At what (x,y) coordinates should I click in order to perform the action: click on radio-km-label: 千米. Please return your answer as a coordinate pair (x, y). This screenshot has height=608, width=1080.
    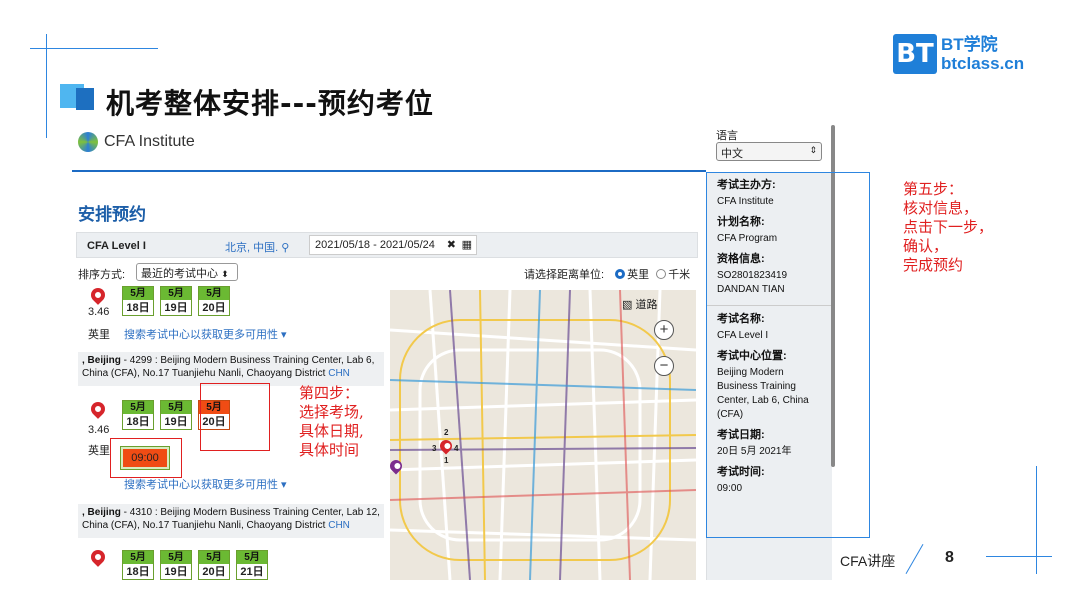
    Looking at the image, I should click on (679, 275).